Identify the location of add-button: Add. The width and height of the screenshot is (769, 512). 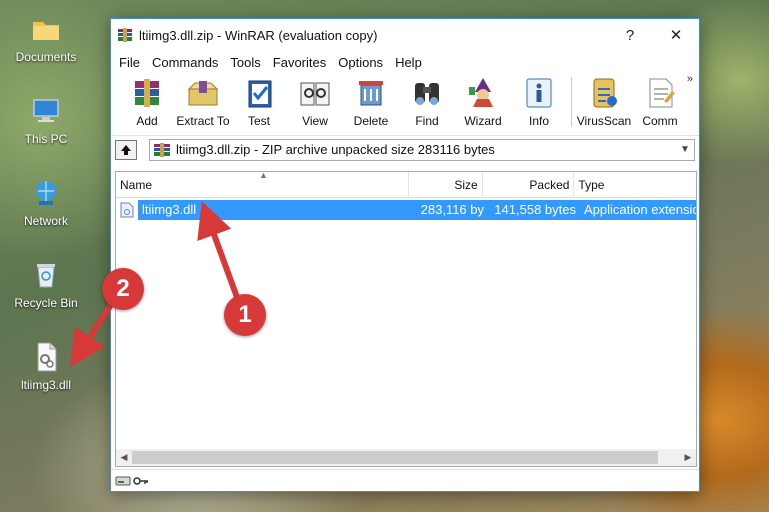
(147, 100).